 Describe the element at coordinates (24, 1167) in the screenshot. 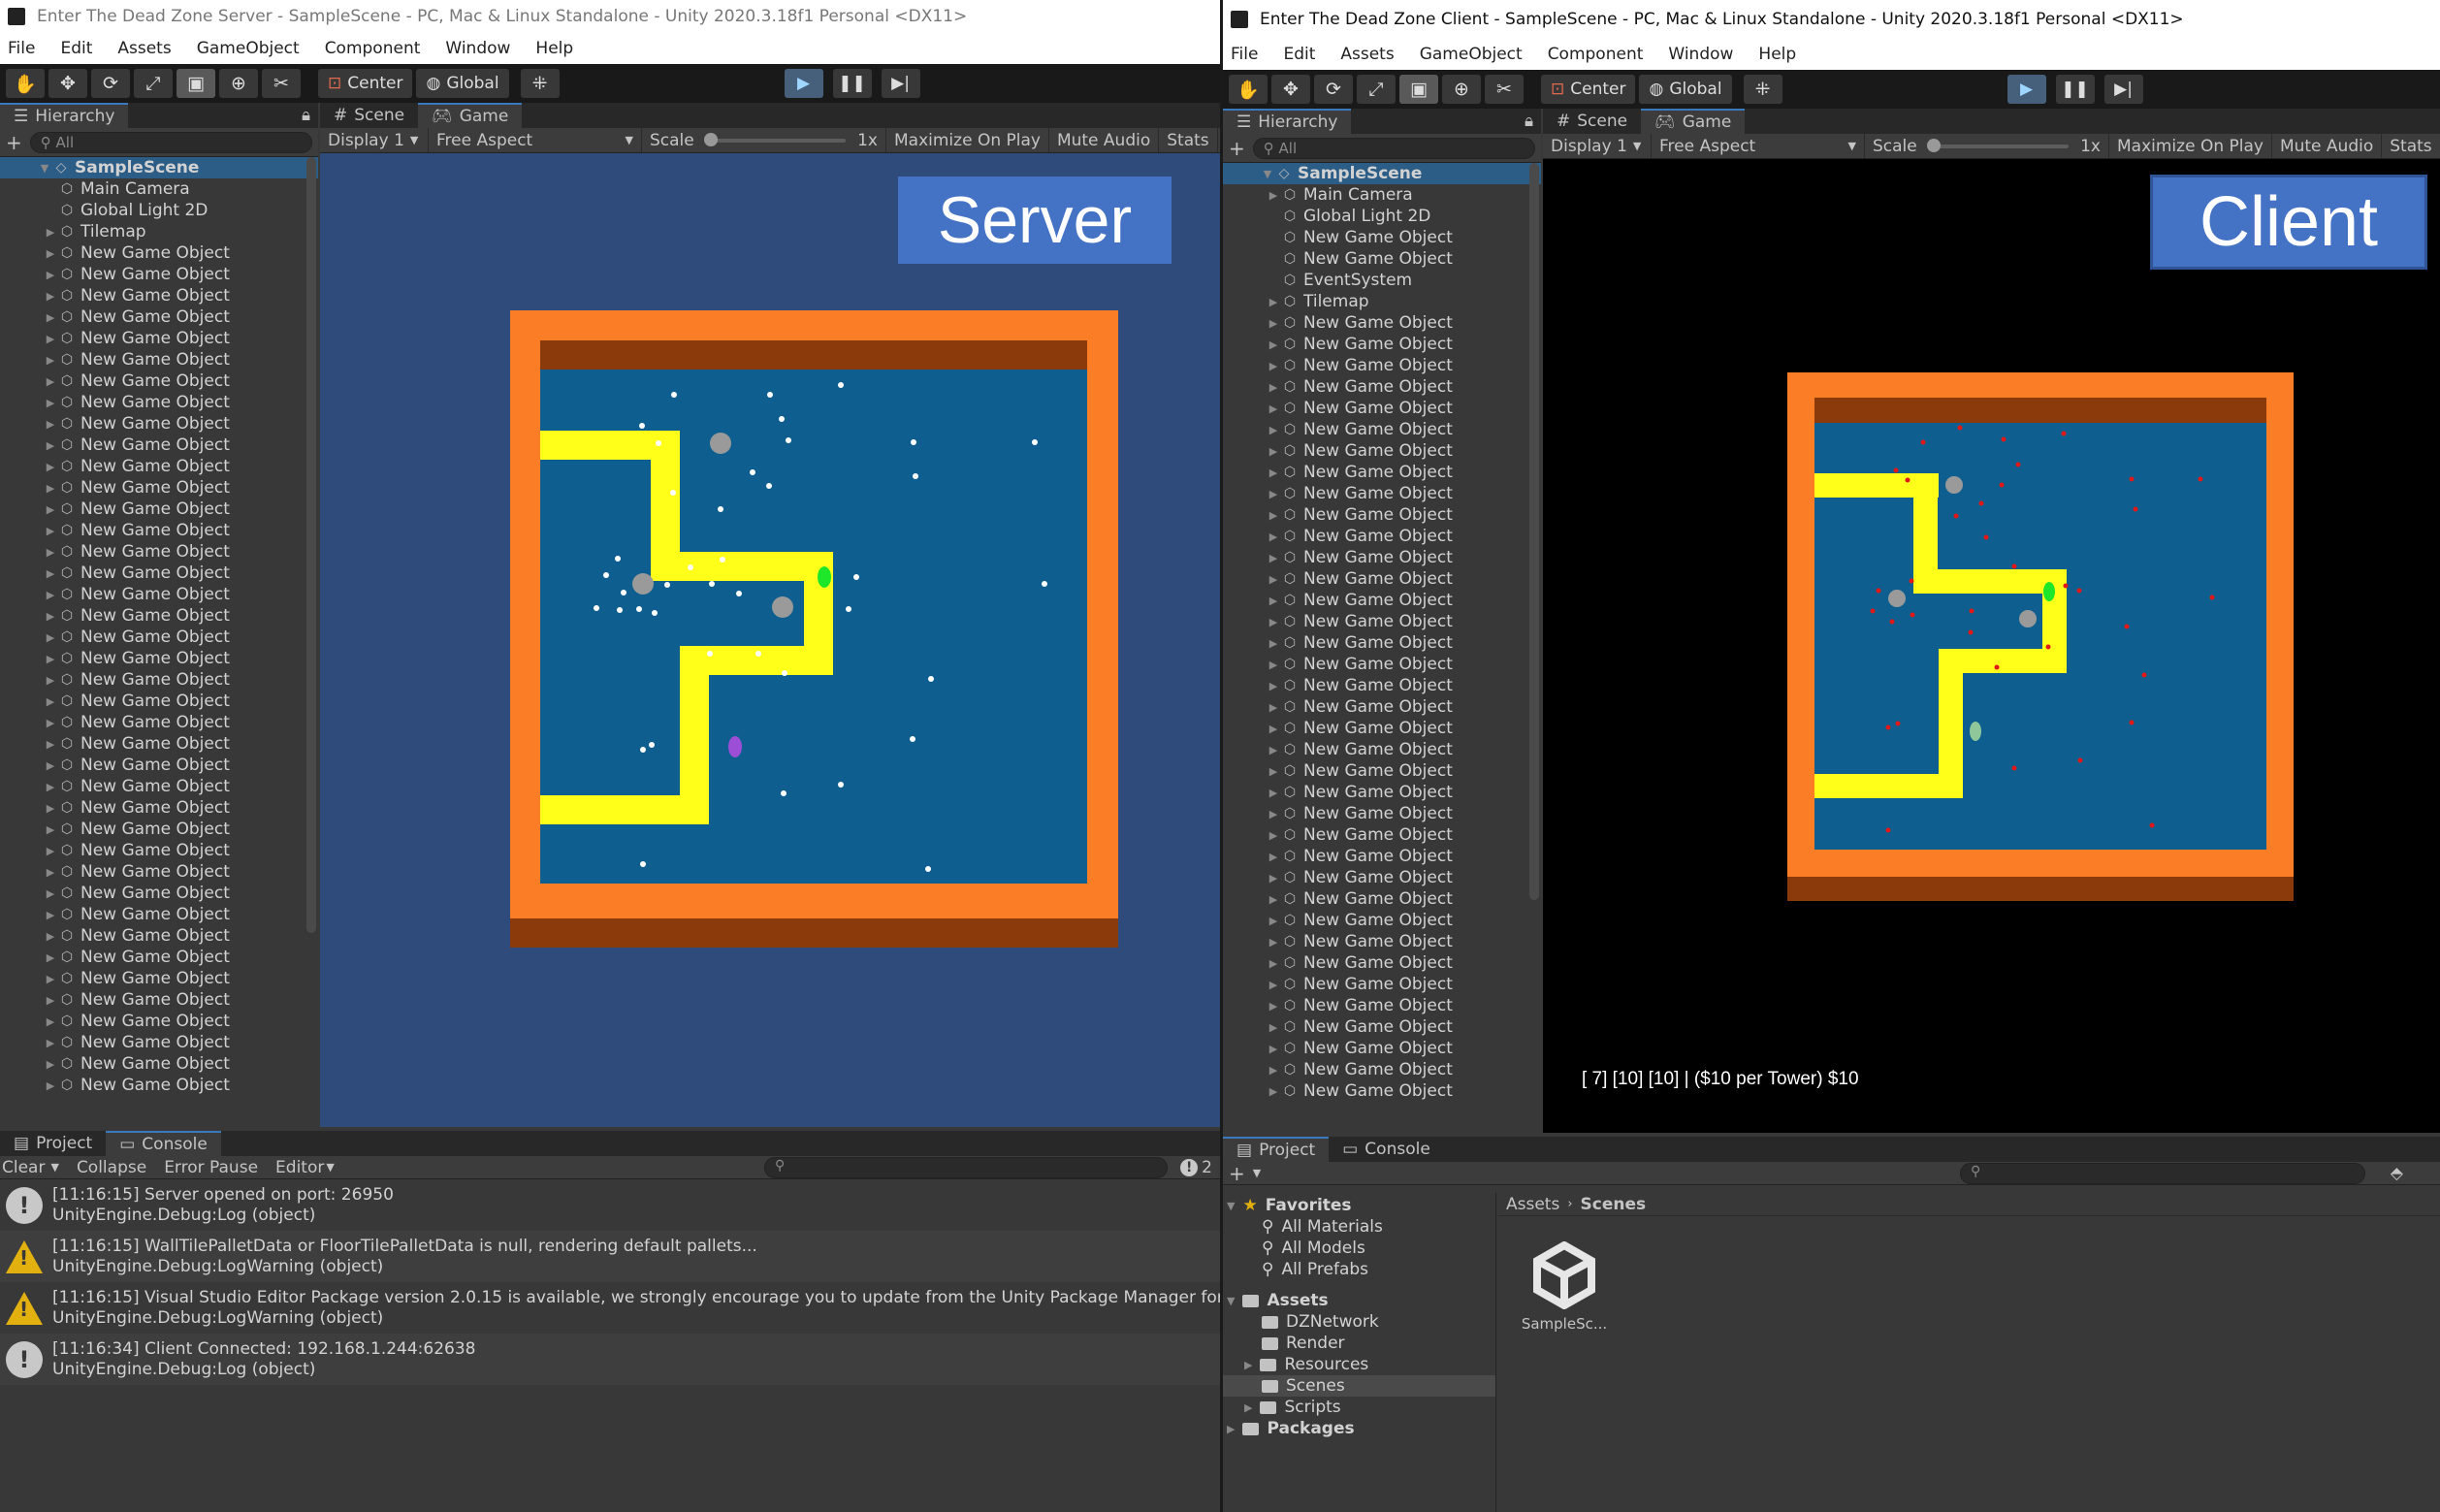

I see `clear-button: Clear` at that location.